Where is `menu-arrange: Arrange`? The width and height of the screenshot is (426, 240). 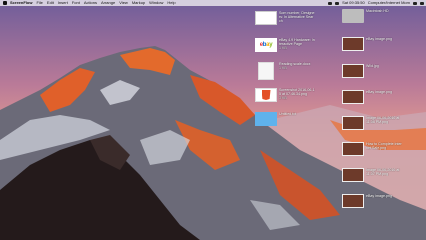
menu-arrange: Arrange is located at coordinates (108, 3).